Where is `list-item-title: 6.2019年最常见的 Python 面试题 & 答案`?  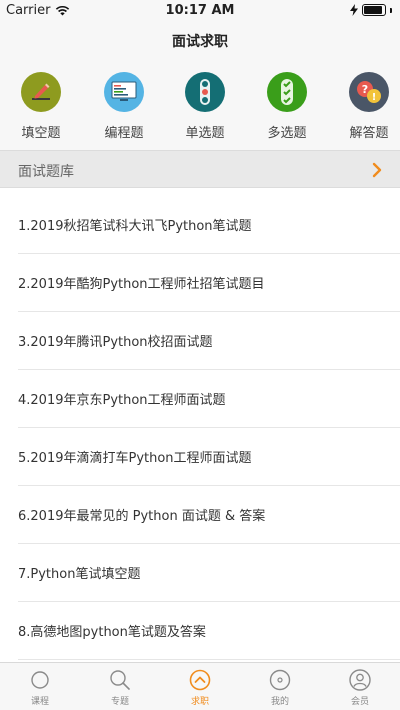 list-item-title: 6.2019年最常见的 Python 面试题 & 答案 is located at coordinates (142, 516).